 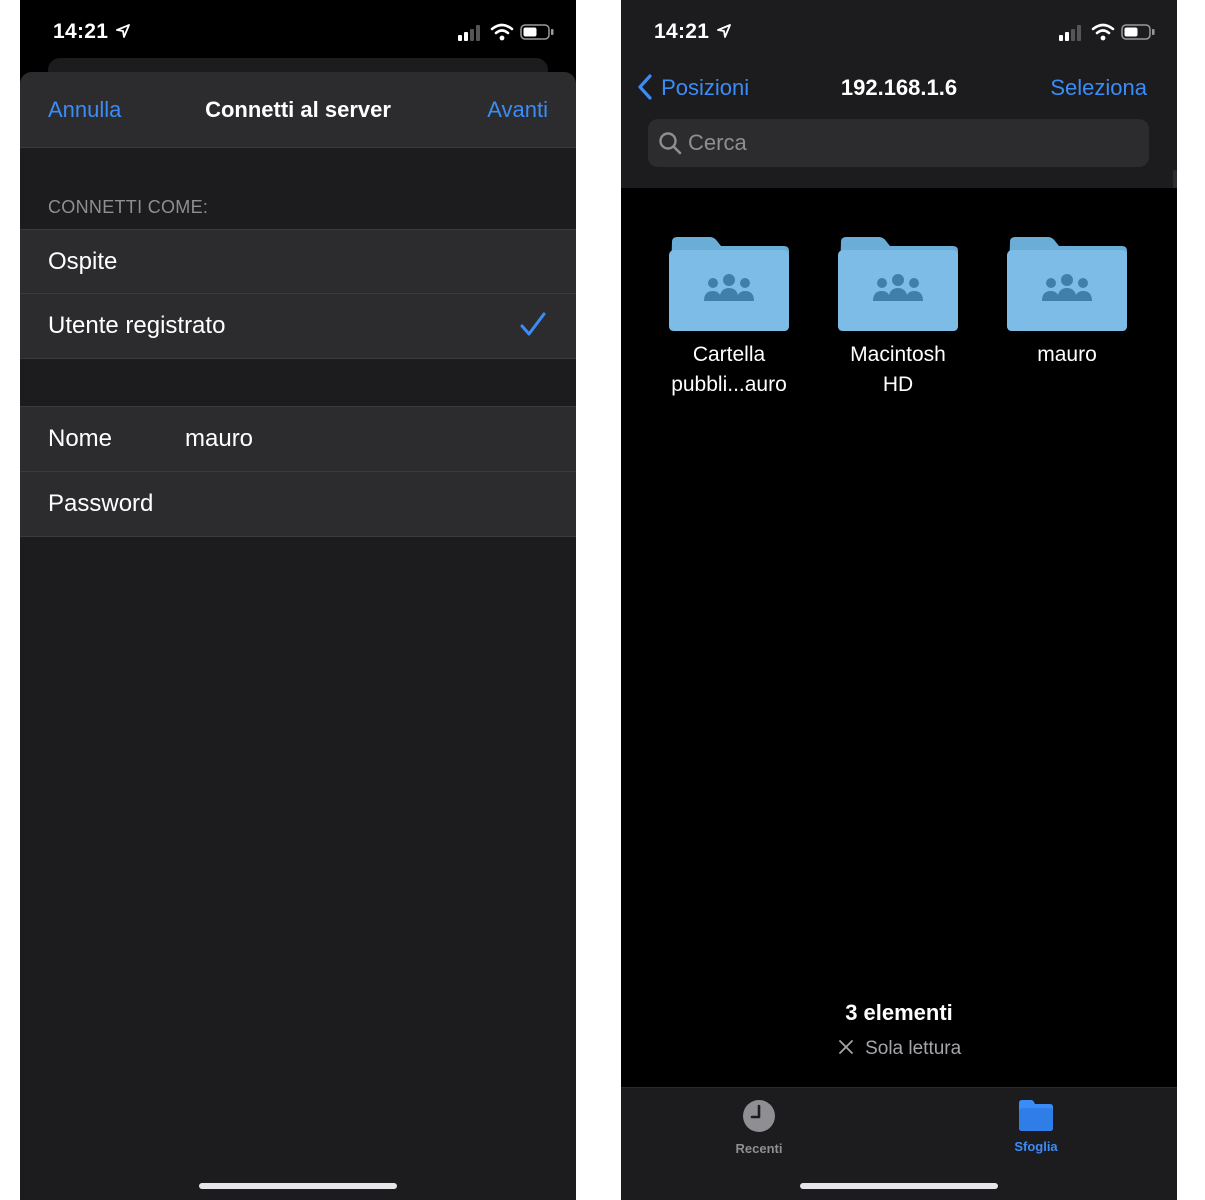 I want to click on clock-icon, so click(x=759, y=1118).